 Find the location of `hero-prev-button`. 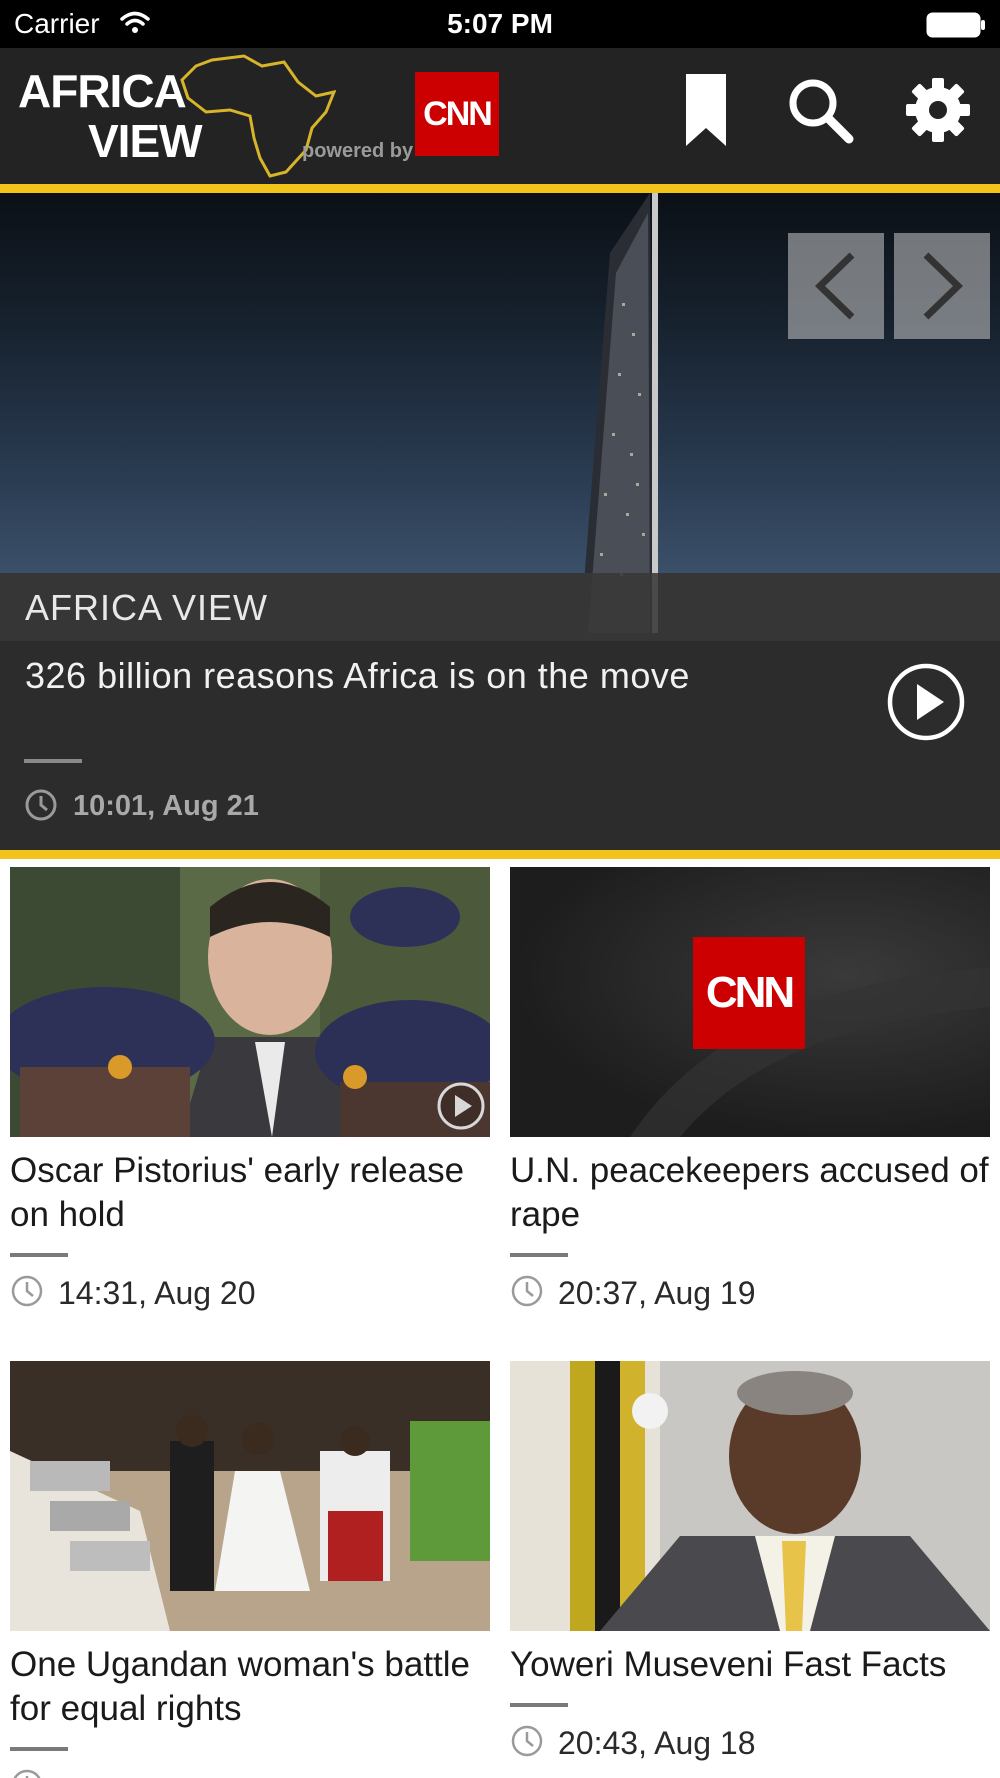

hero-prev-button is located at coordinates (836, 286).